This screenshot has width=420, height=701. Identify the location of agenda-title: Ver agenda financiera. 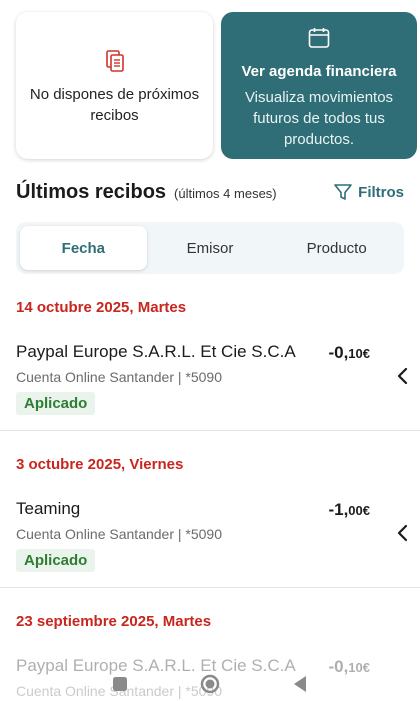
(319, 71).